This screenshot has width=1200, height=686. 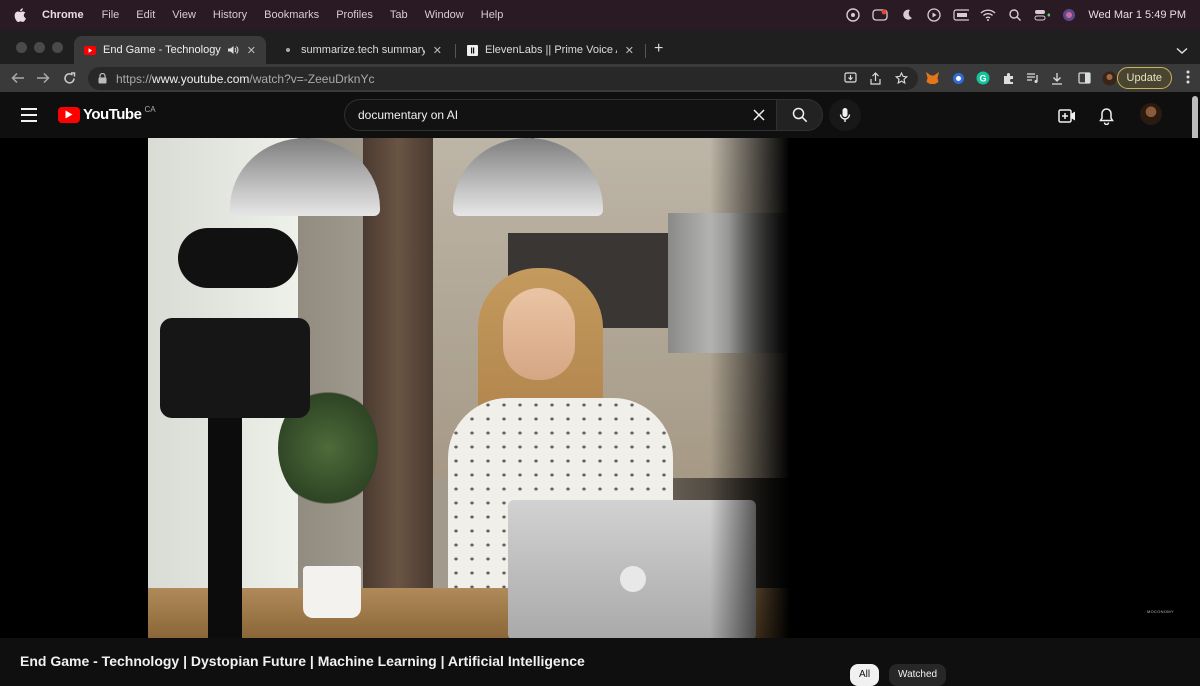 What do you see at coordinates (57, 47) in the screenshot?
I see `zoom-window-button` at bounding box center [57, 47].